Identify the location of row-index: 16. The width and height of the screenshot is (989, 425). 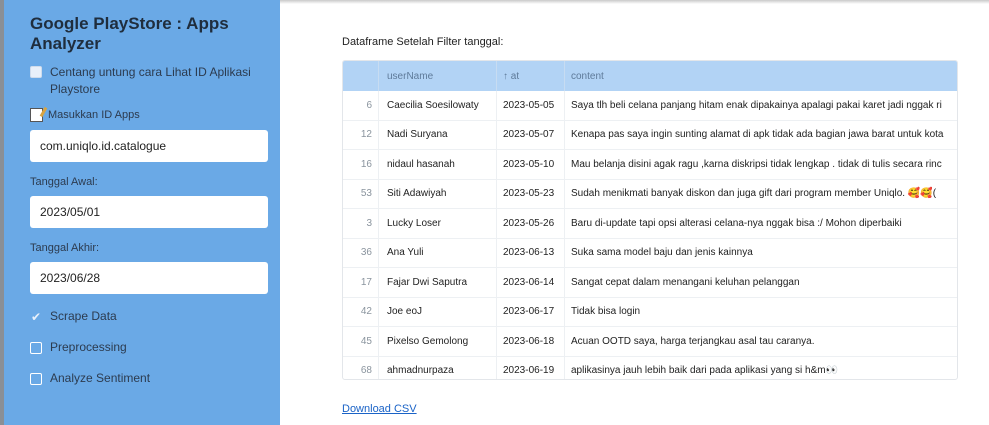
(361, 164).